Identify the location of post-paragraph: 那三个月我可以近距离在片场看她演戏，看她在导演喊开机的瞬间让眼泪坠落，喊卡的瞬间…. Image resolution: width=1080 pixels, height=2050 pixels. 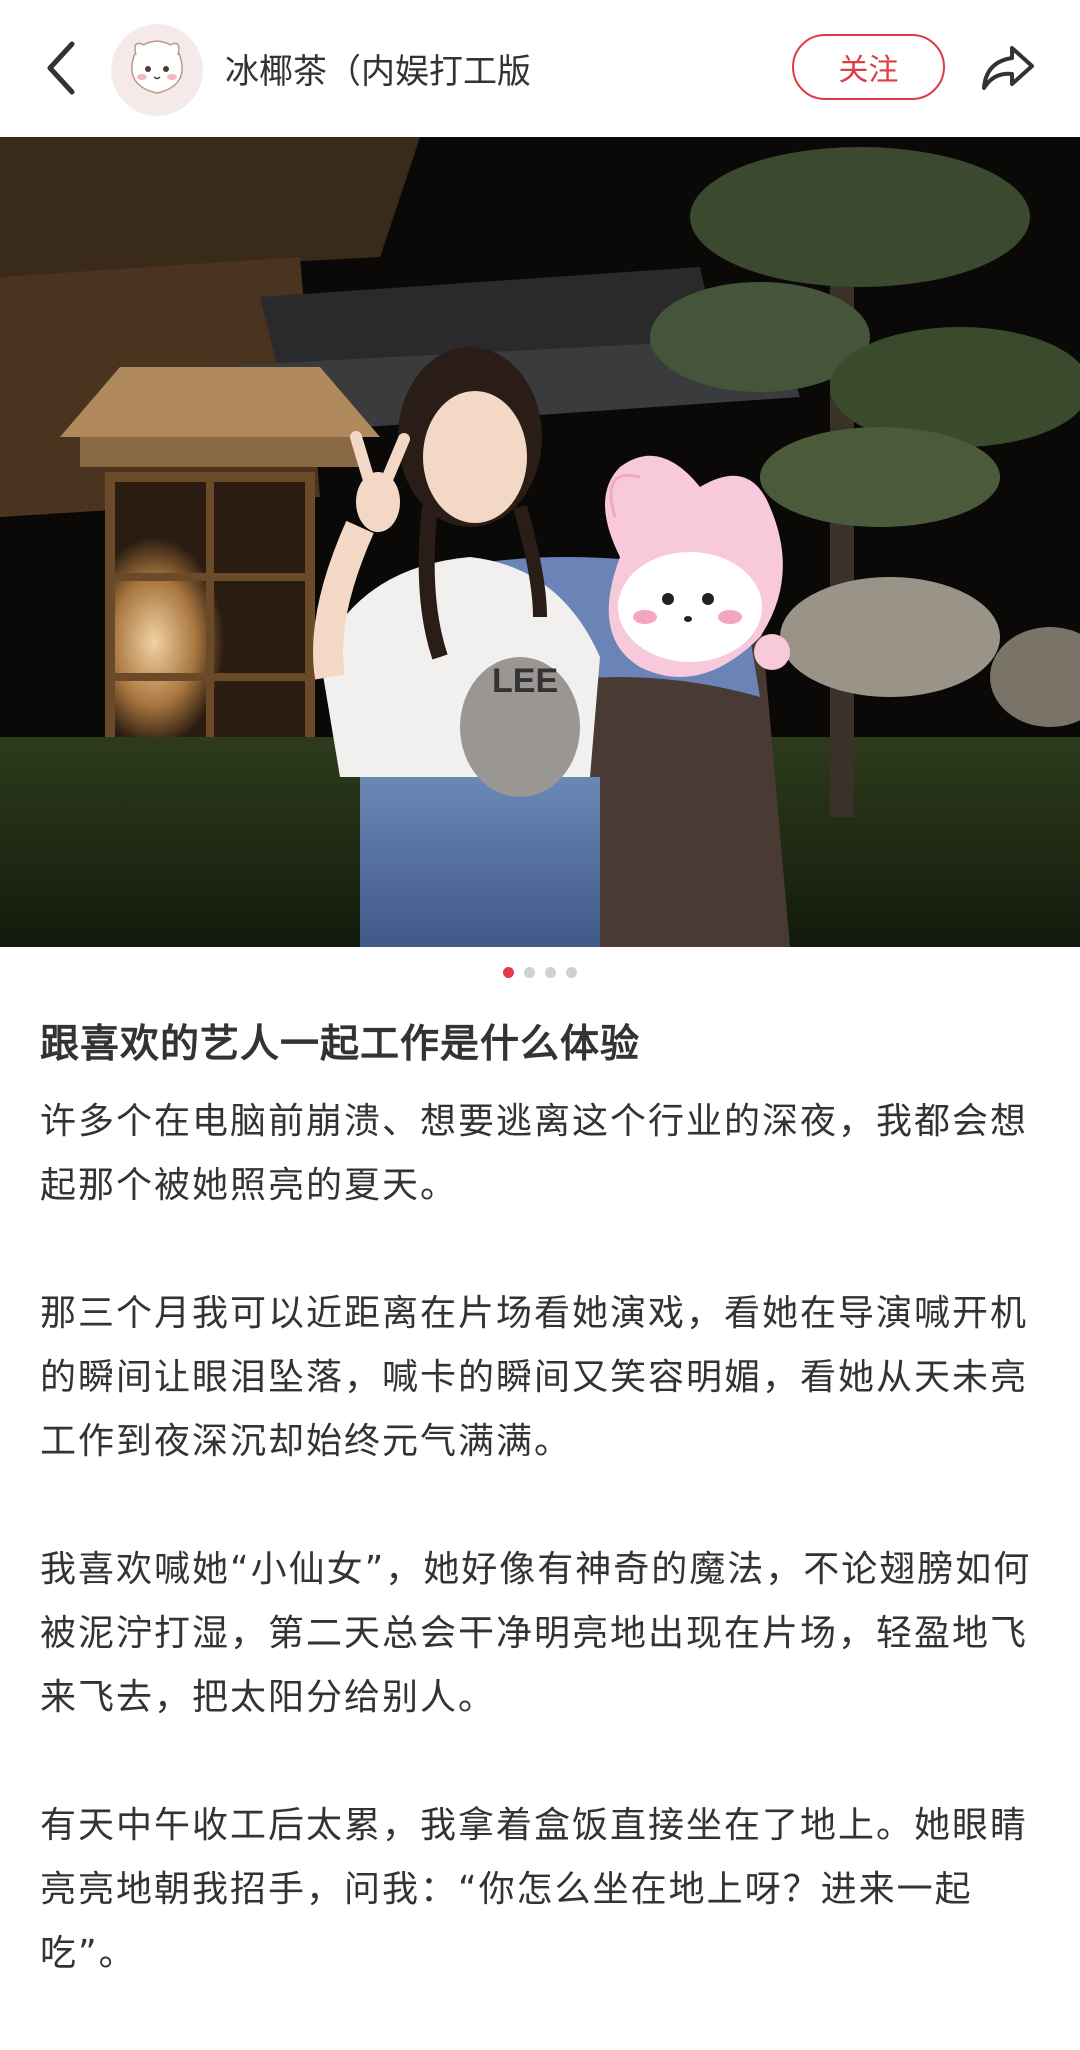
(534, 1377).